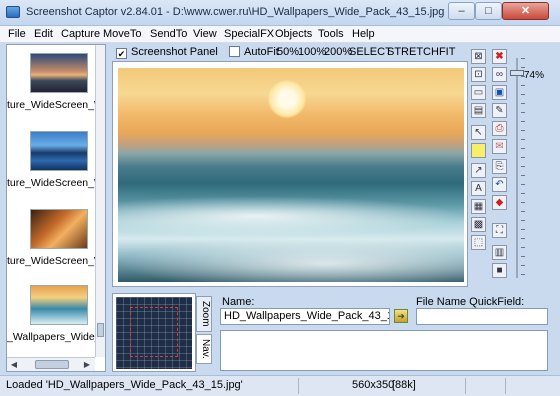 The width and height of the screenshot is (560, 396). Describe the element at coordinates (384, 350) in the screenshot. I see `notes-textarea` at that location.